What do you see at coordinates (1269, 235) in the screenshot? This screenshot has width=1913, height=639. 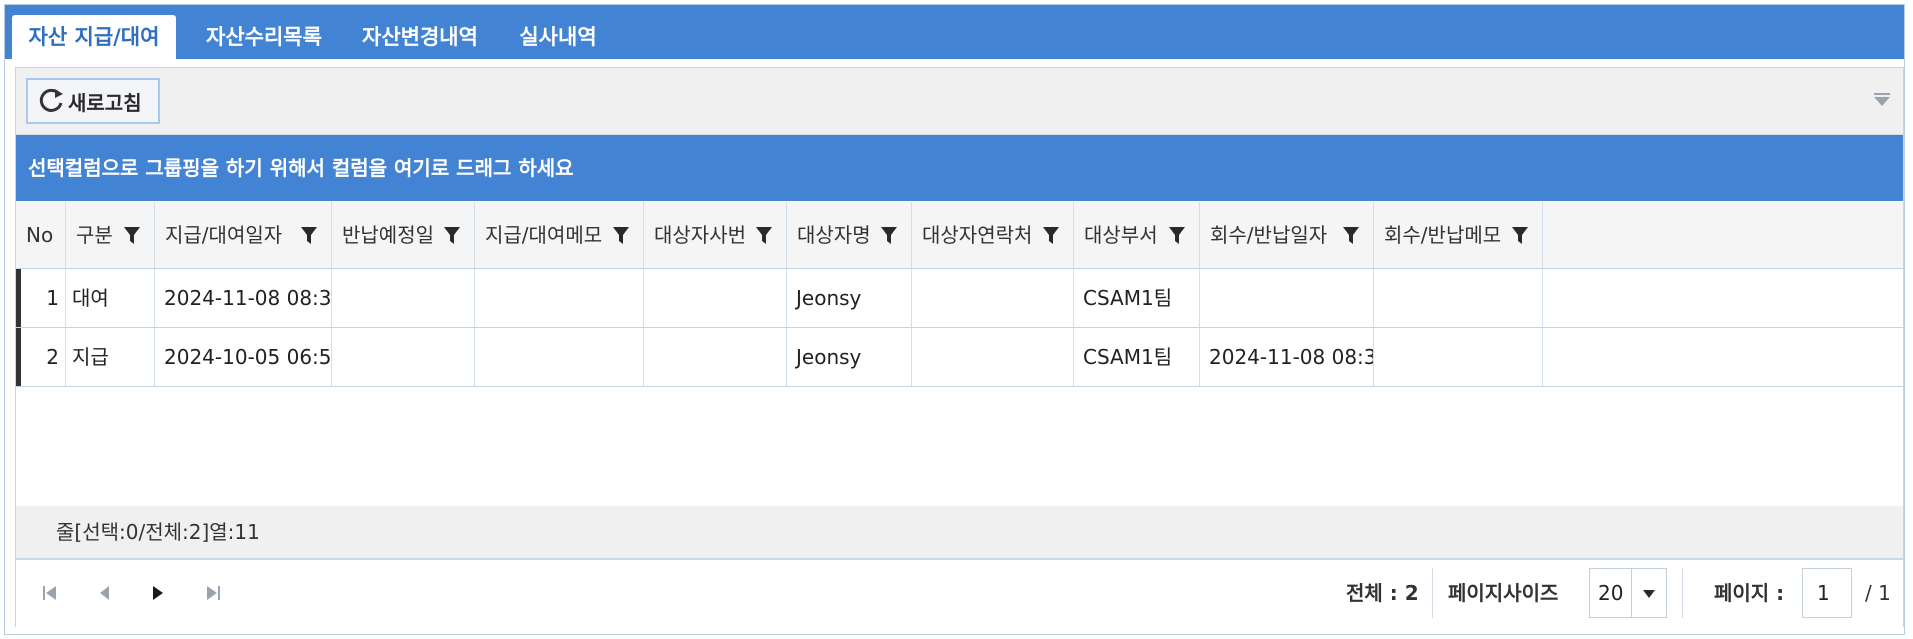 I see `column-header-label: 회수/반납일자` at bounding box center [1269, 235].